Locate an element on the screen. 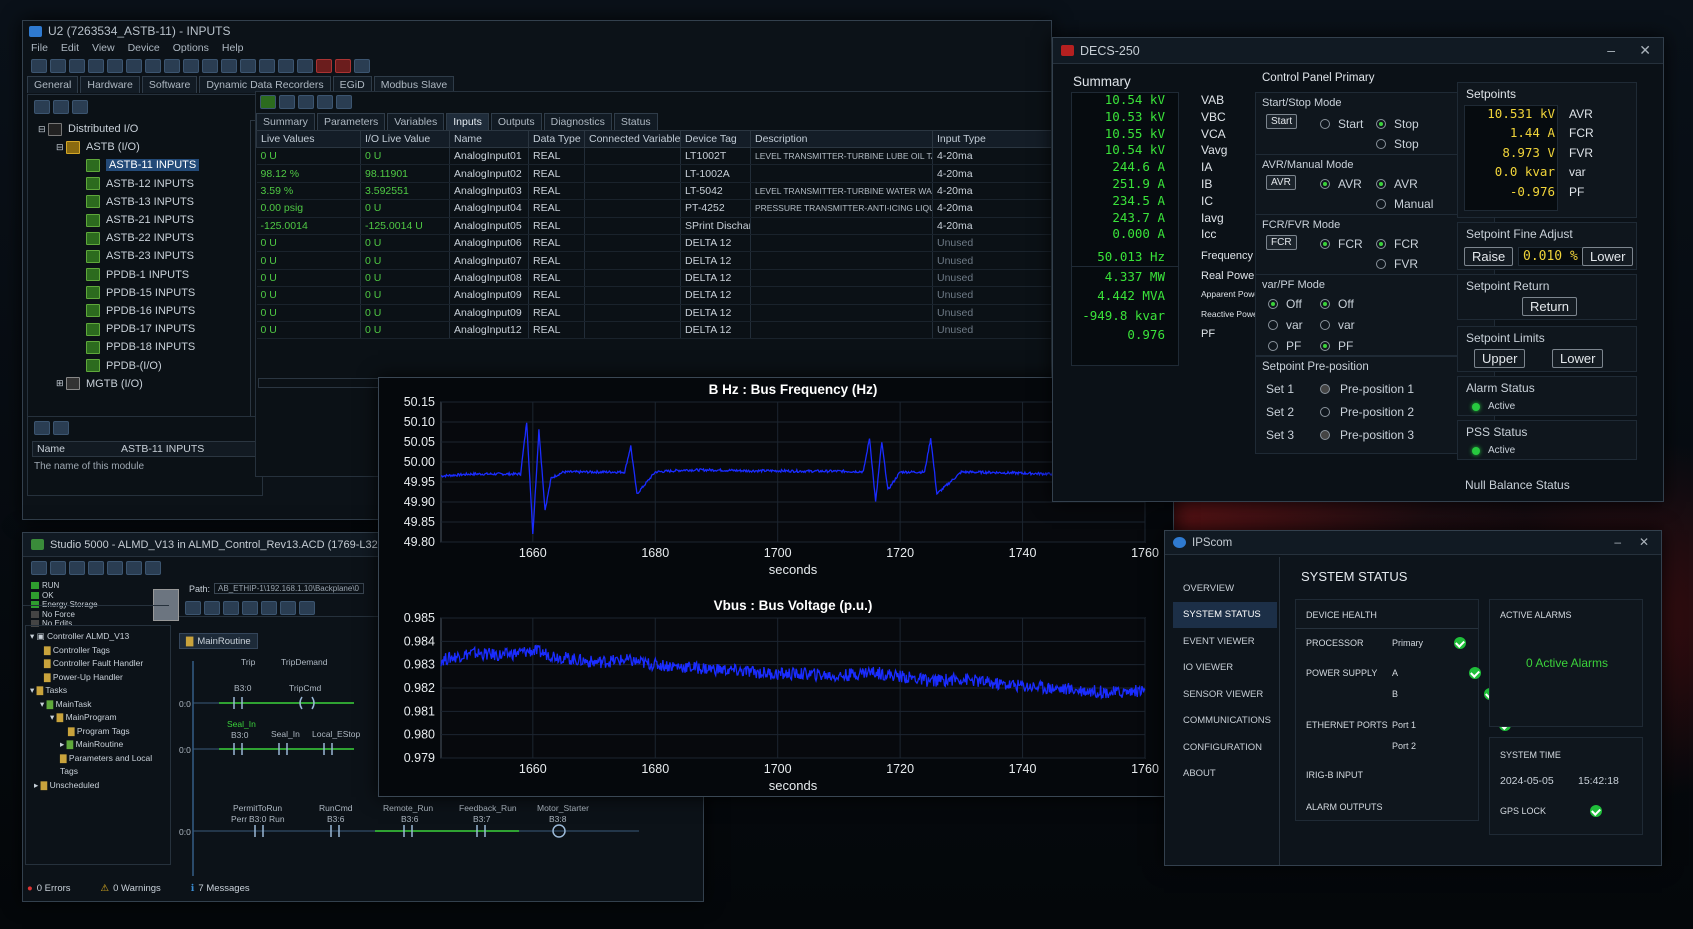 The image size is (1693, 929). close-icon: ✕ is located at coordinates (1645, 50).